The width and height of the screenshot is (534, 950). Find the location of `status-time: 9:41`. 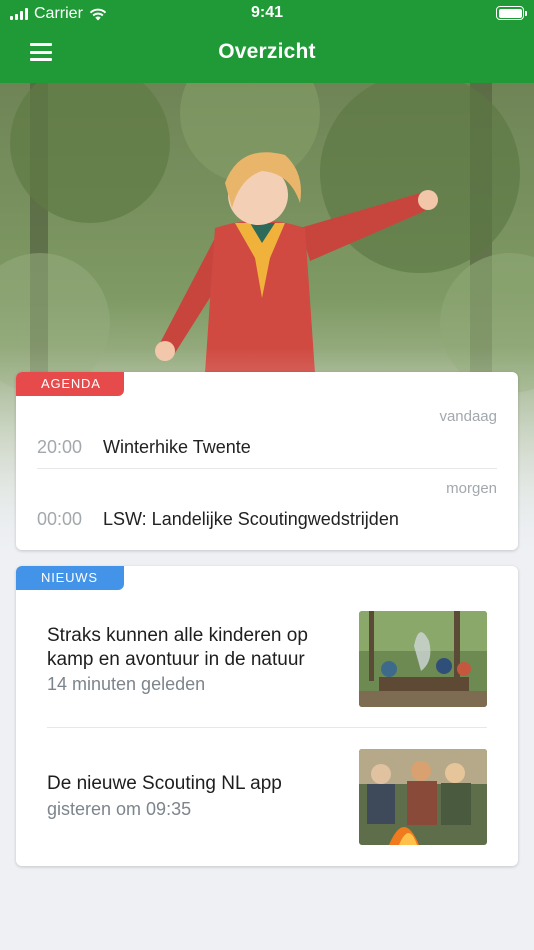

status-time: 9:41 is located at coordinates (267, 12).